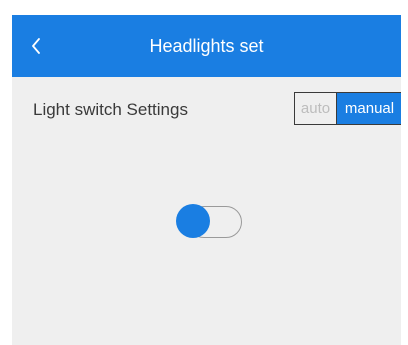  I want to click on page-title: Headlights set, so click(206, 46).